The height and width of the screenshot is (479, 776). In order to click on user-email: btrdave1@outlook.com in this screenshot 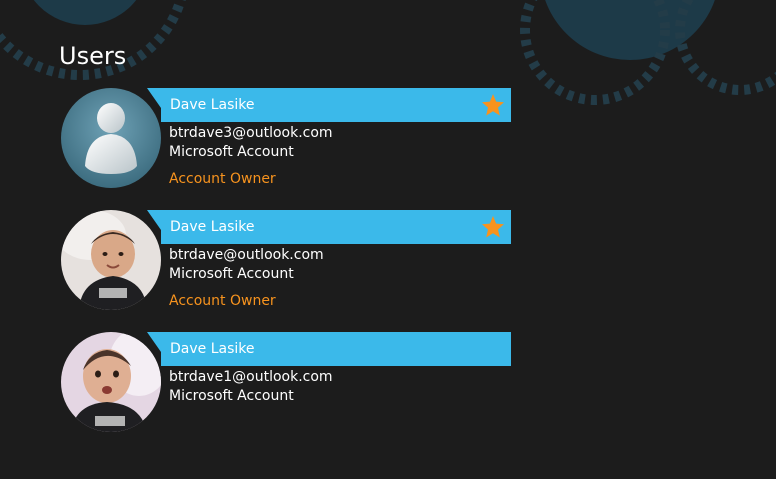, I will do `click(251, 377)`.